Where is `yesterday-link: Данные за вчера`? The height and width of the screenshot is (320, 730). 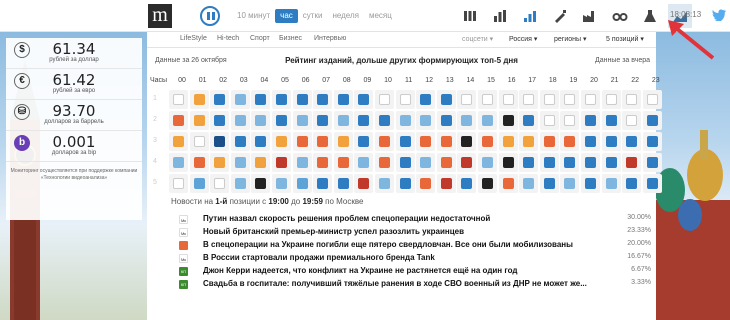 yesterday-link: Данные за вчера is located at coordinates (622, 60).